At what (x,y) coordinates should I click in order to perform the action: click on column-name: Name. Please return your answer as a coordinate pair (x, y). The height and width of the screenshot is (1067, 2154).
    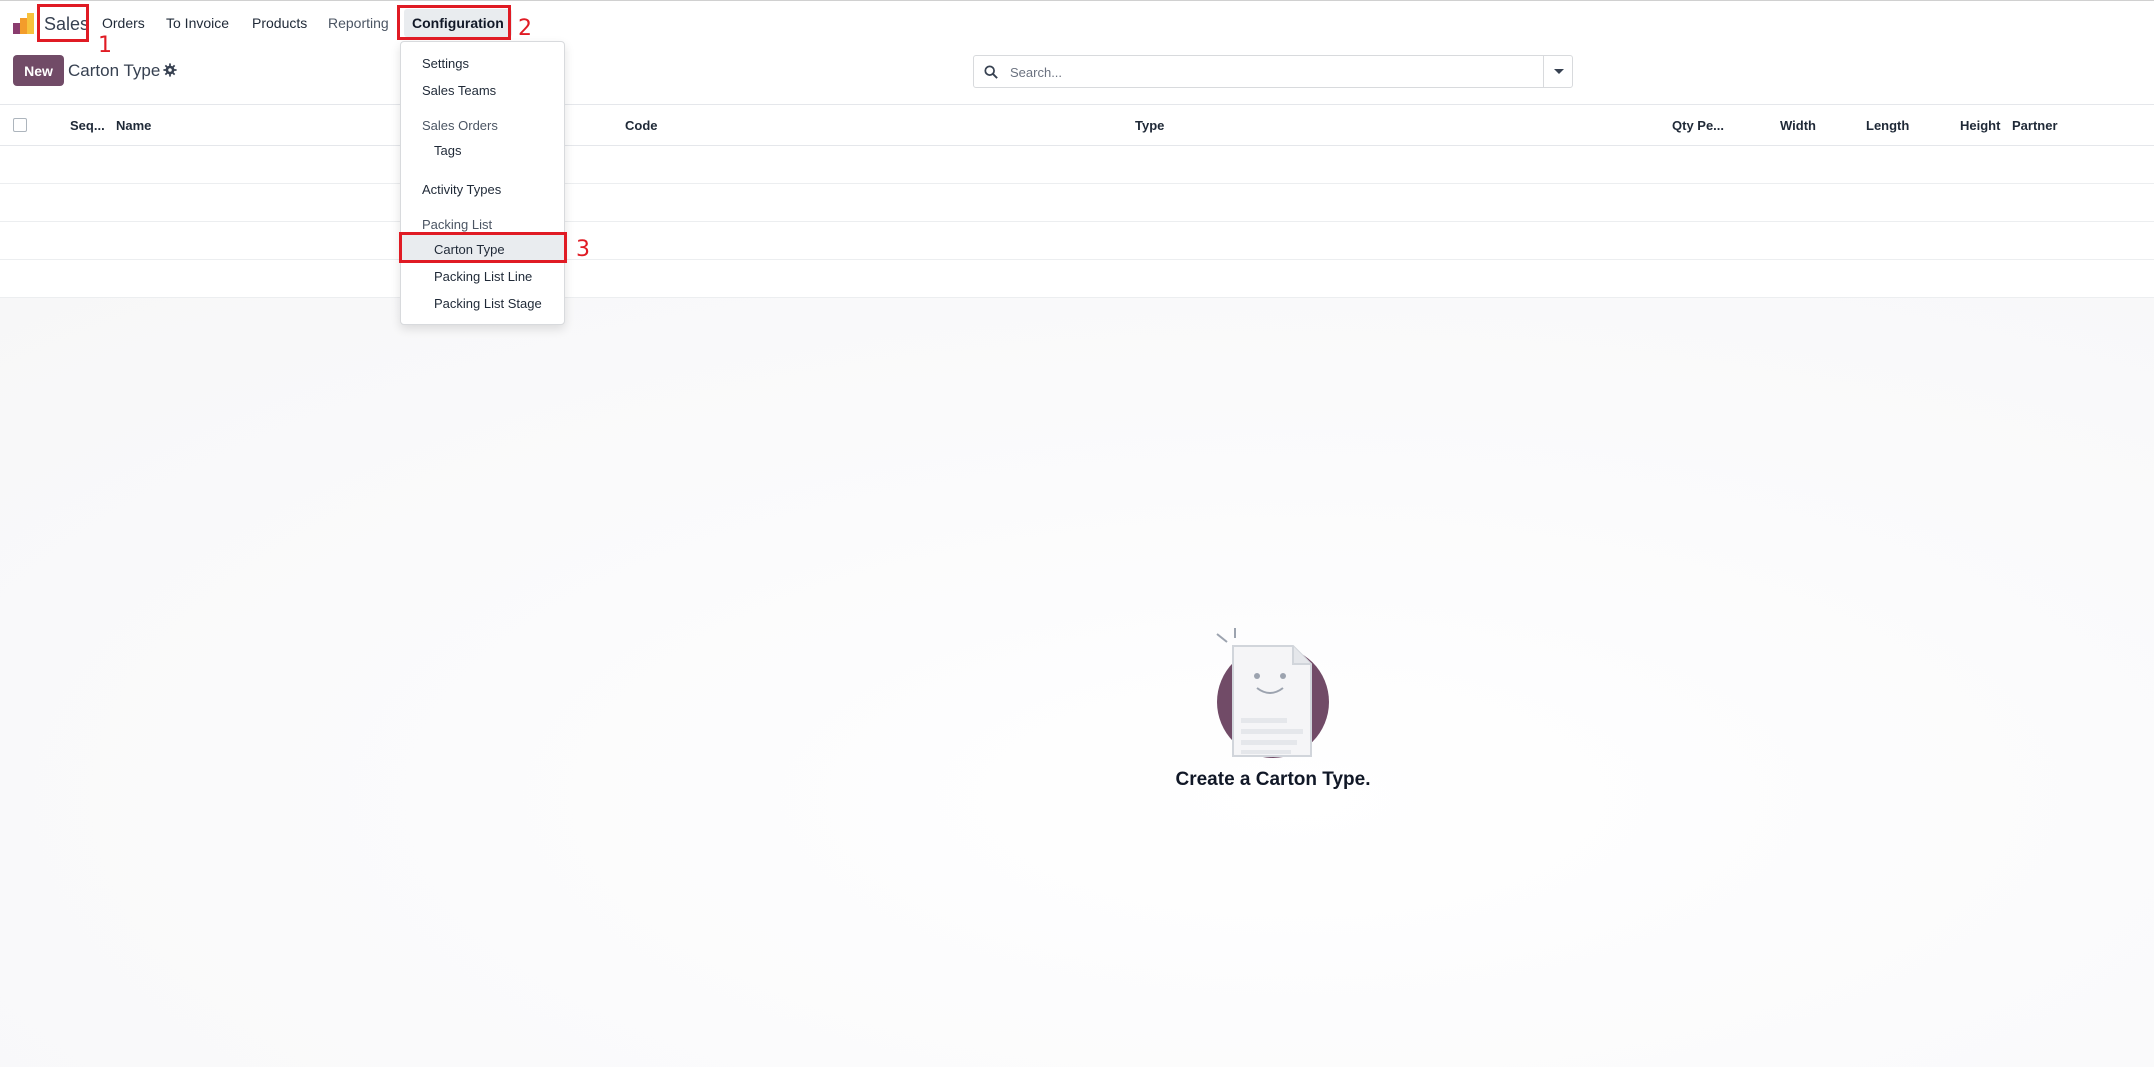
    Looking at the image, I should click on (133, 125).